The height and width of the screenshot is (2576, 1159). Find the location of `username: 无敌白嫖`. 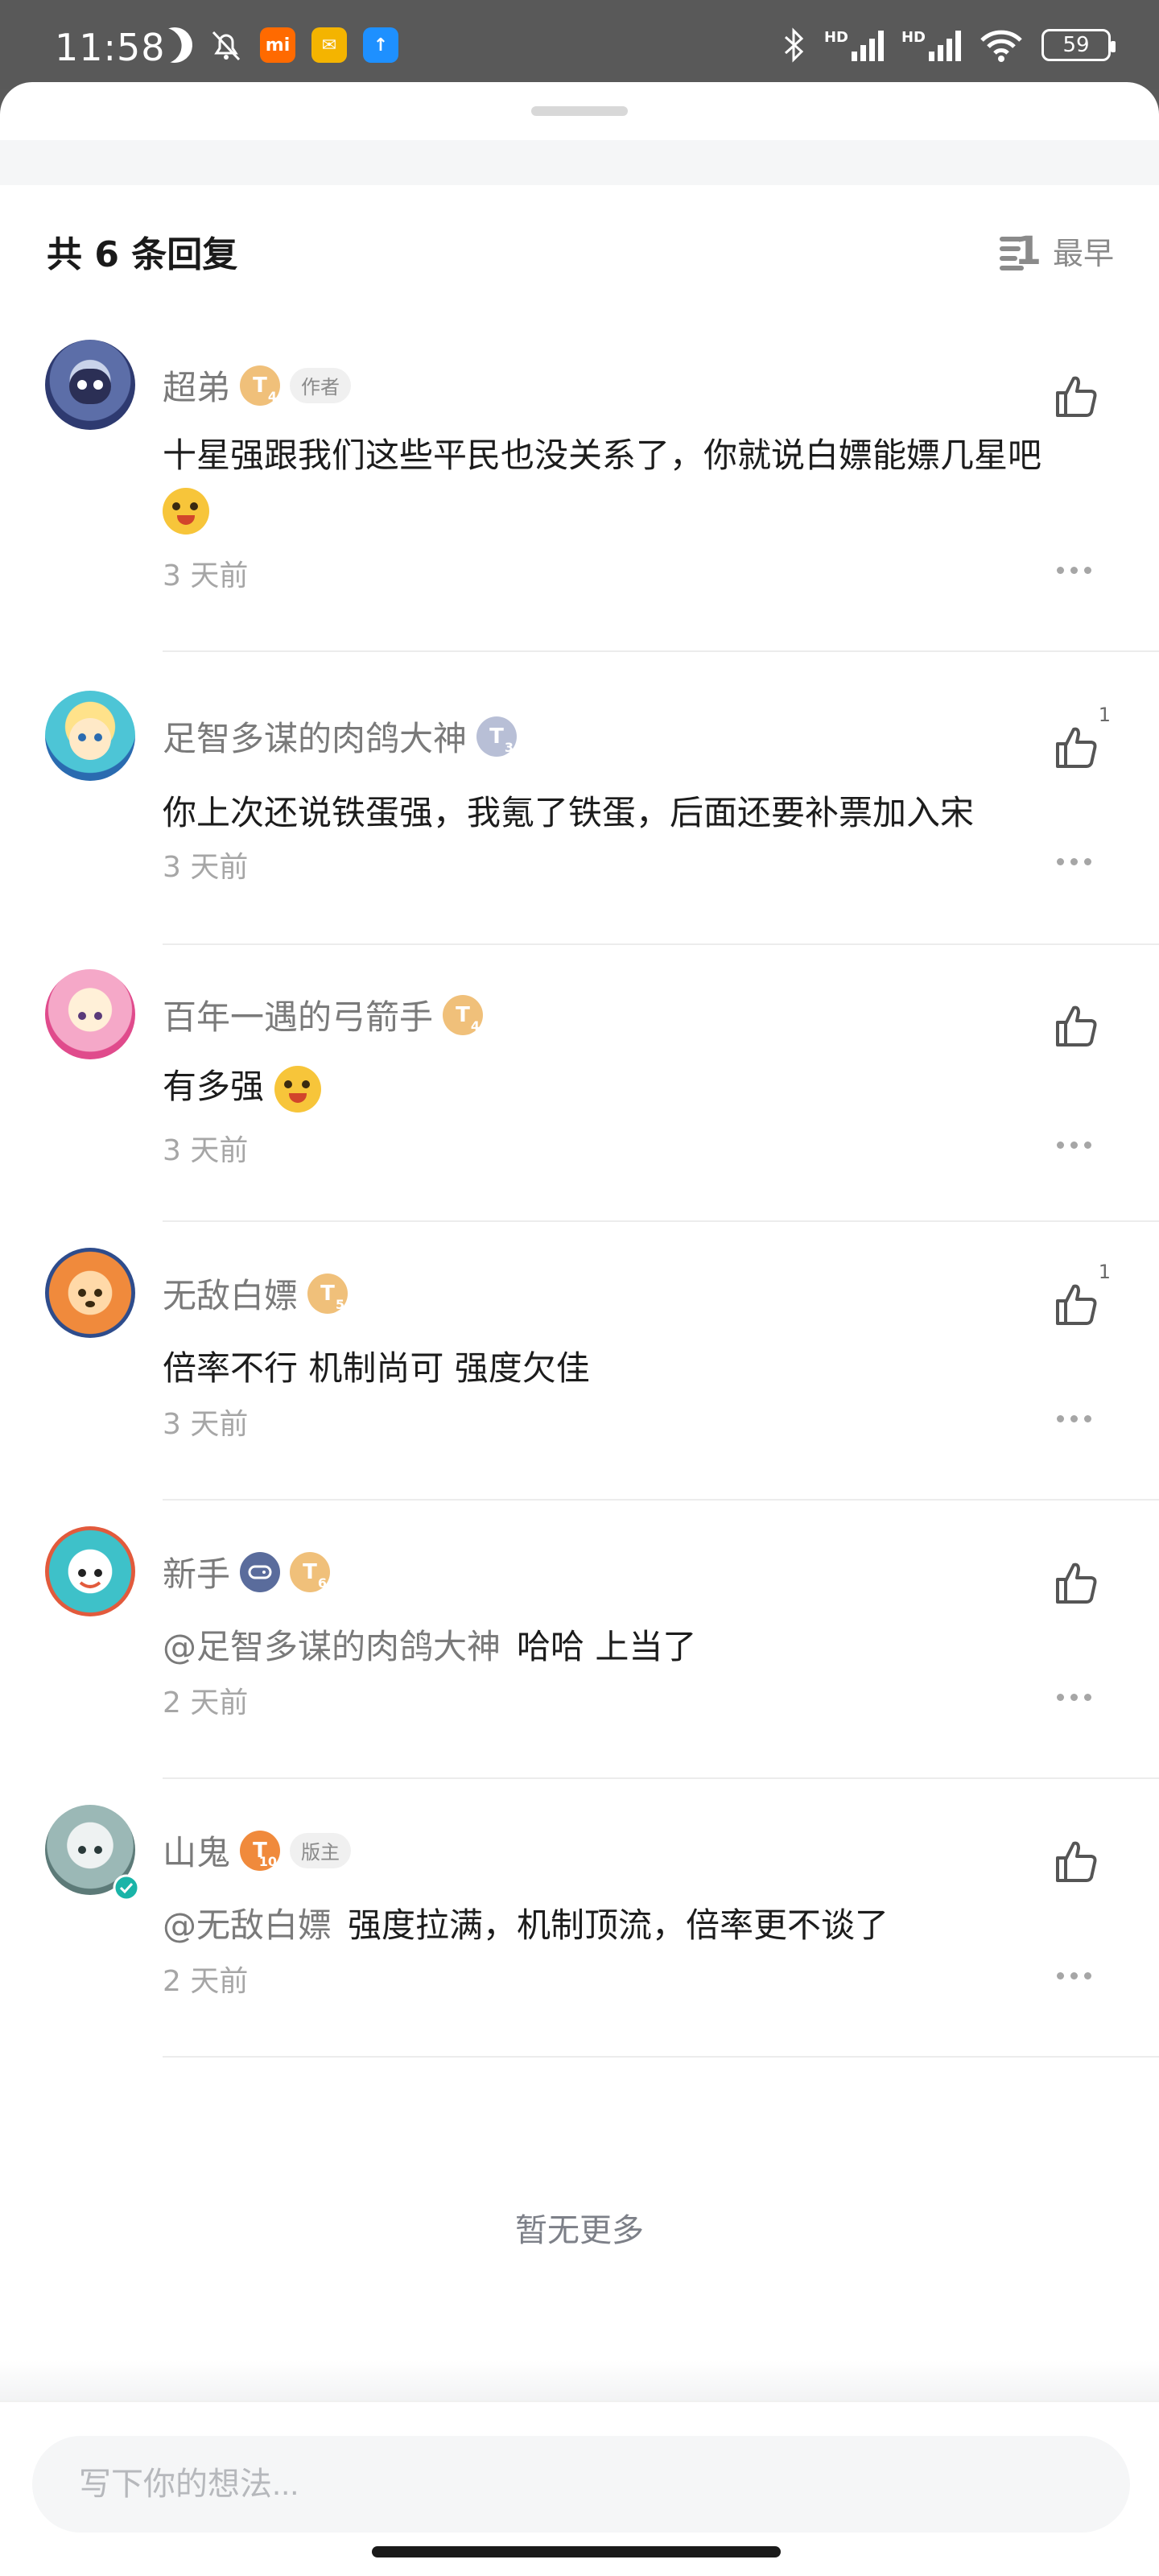

username: 无敌白嫖 is located at coordinates (230, 1293).